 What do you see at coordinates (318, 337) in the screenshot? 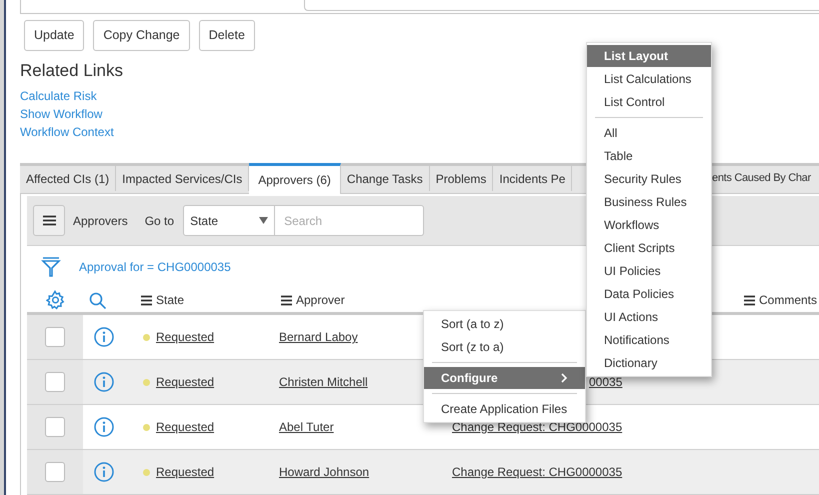
I see `approver-link: Bernard Laboy` at bounding box center [318, 337].